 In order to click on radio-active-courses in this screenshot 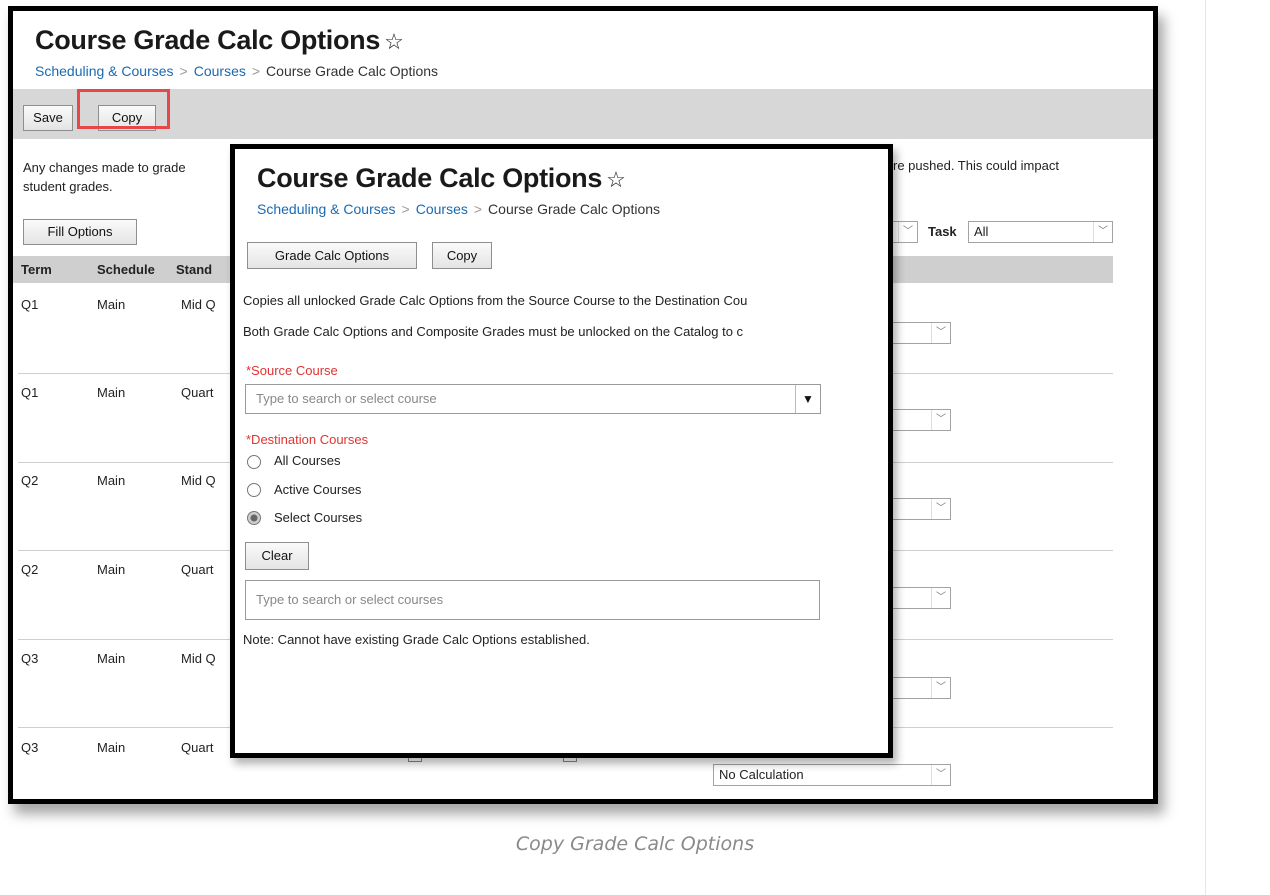, I will do `click(254, 490)`.